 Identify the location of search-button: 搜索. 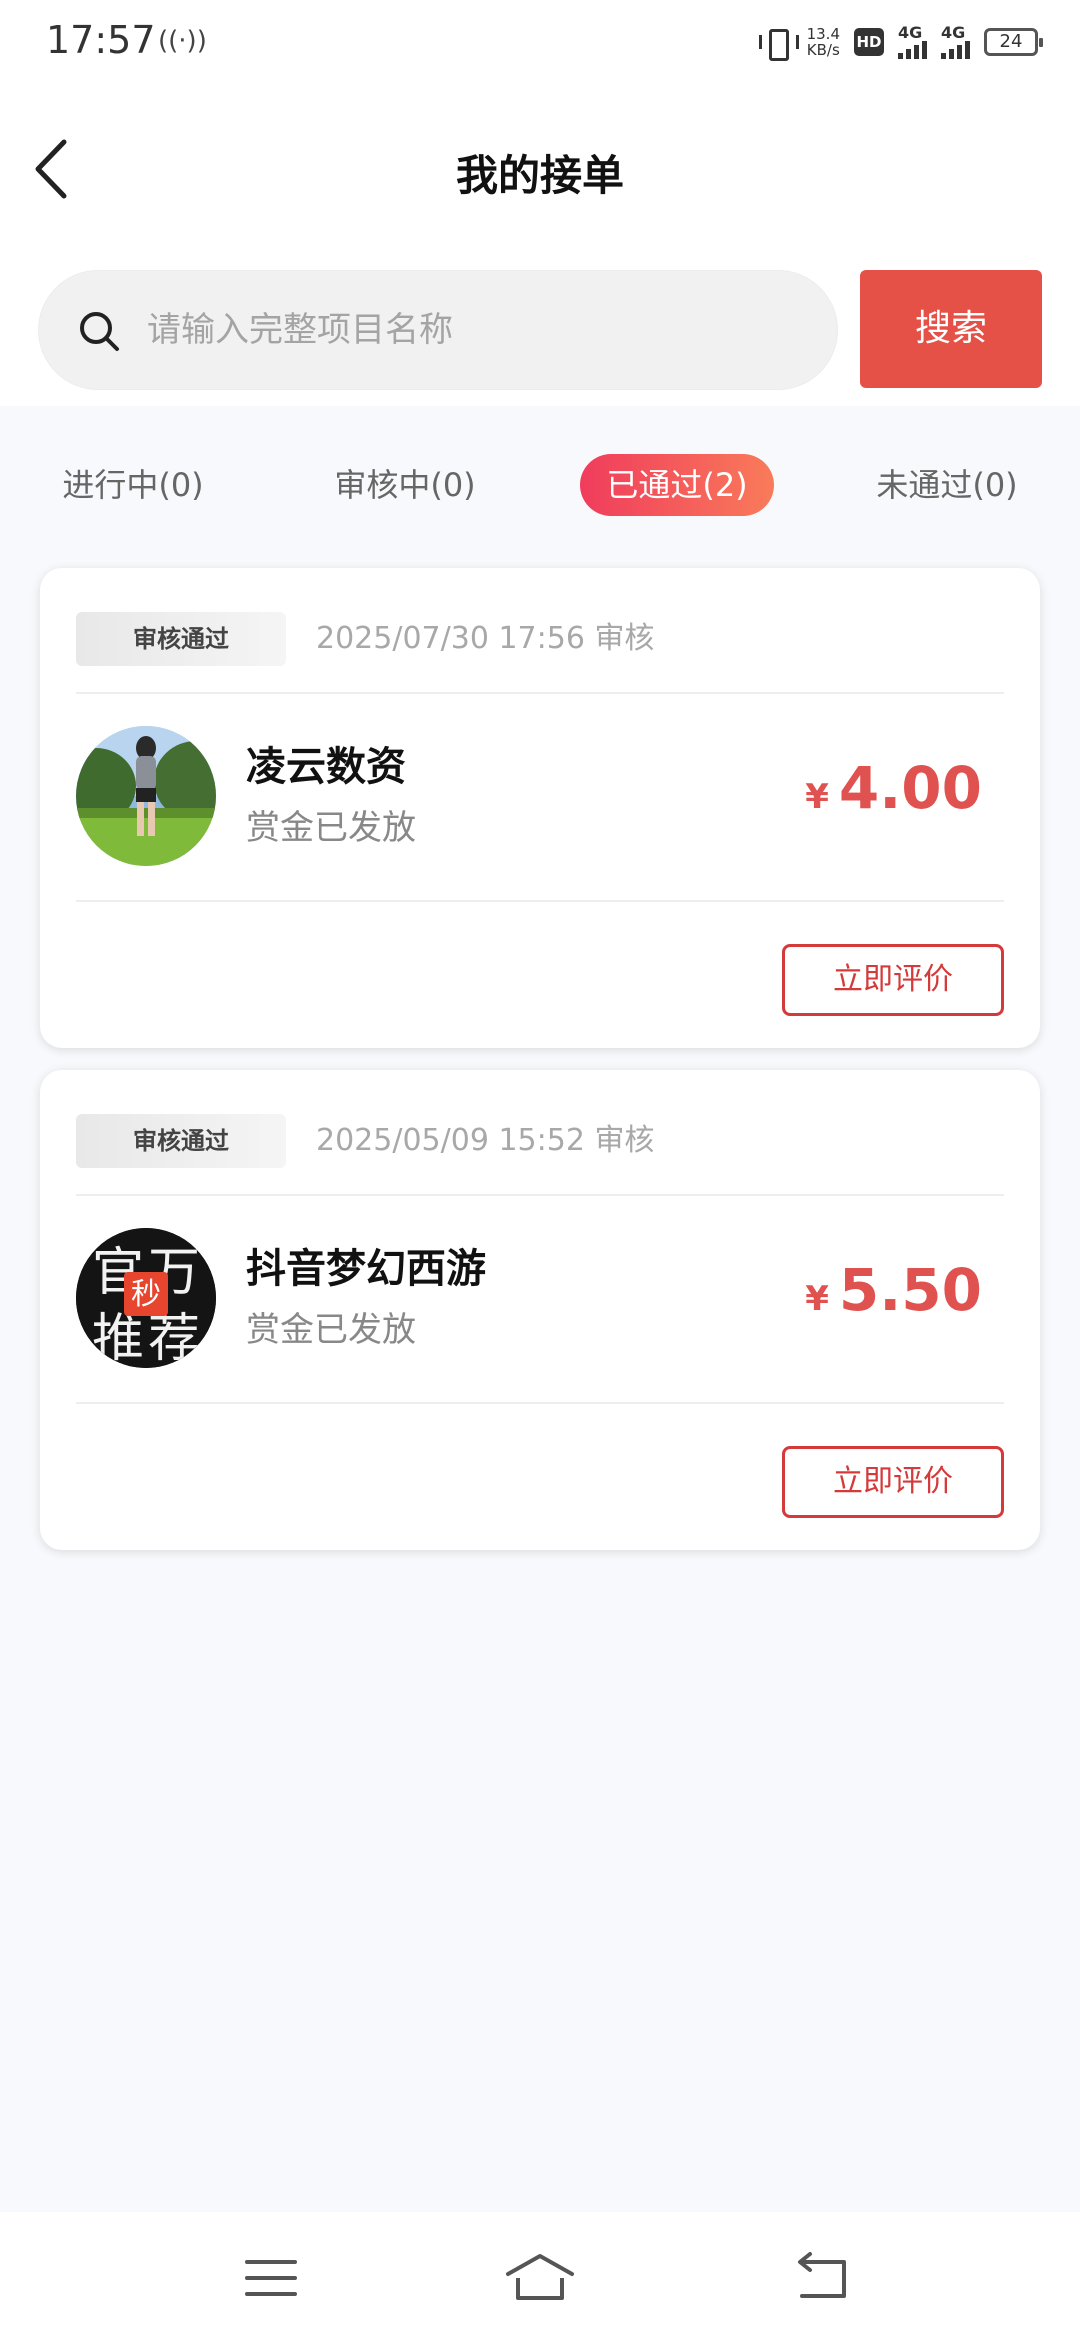
(951, 329).